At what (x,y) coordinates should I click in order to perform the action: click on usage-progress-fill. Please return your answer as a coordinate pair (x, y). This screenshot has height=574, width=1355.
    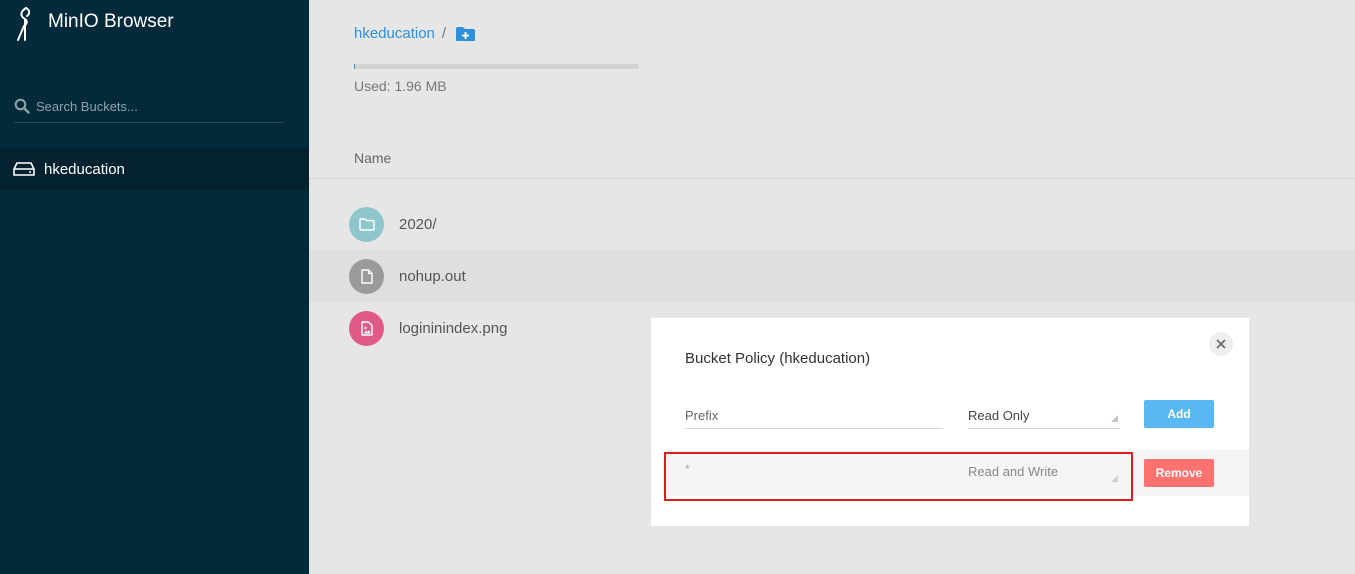
    Looking at the image, I should click on (354, 66).